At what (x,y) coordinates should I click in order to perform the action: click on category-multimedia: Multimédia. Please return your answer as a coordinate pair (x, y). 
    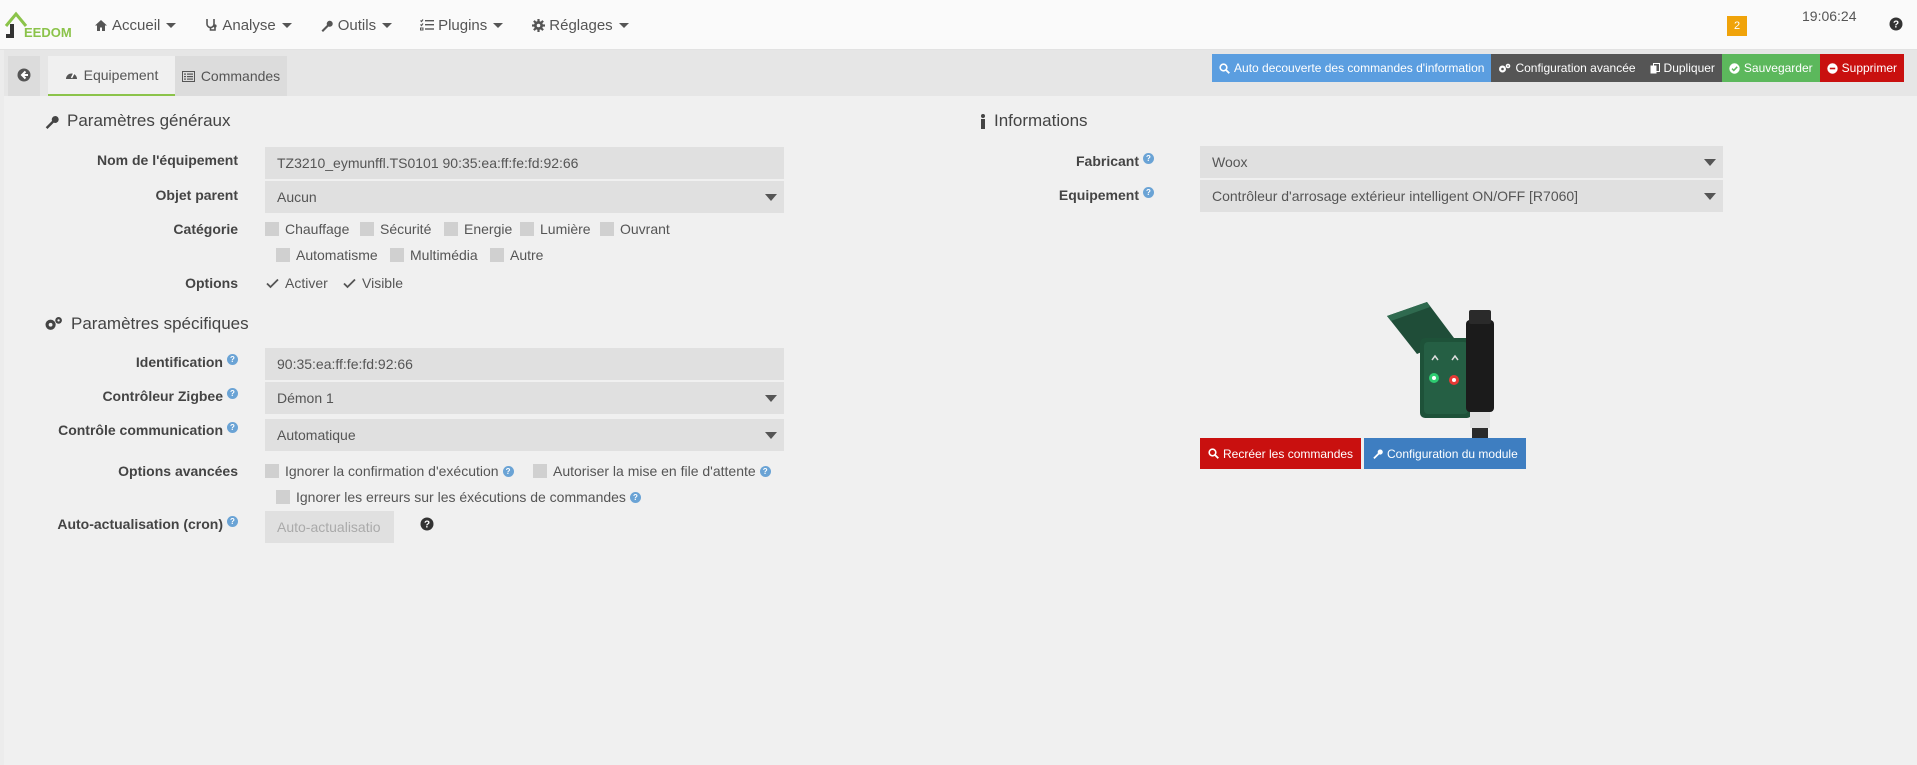
    Looking at the image, I should click on (434, 255).